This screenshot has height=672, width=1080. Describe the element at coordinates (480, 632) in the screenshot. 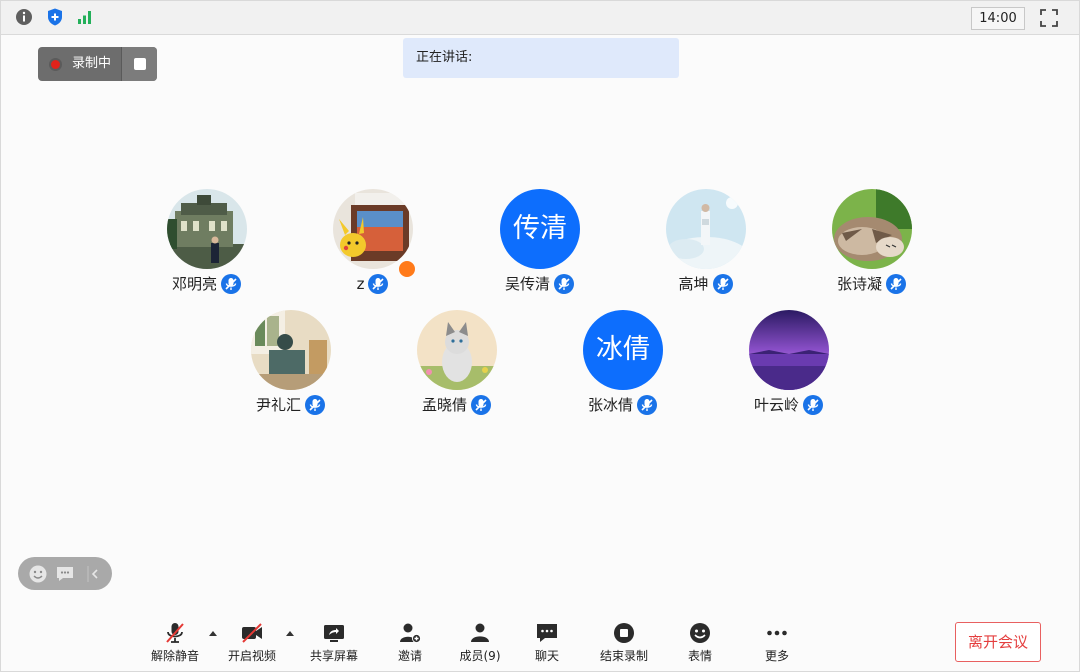

I see `members-icon` at that location.